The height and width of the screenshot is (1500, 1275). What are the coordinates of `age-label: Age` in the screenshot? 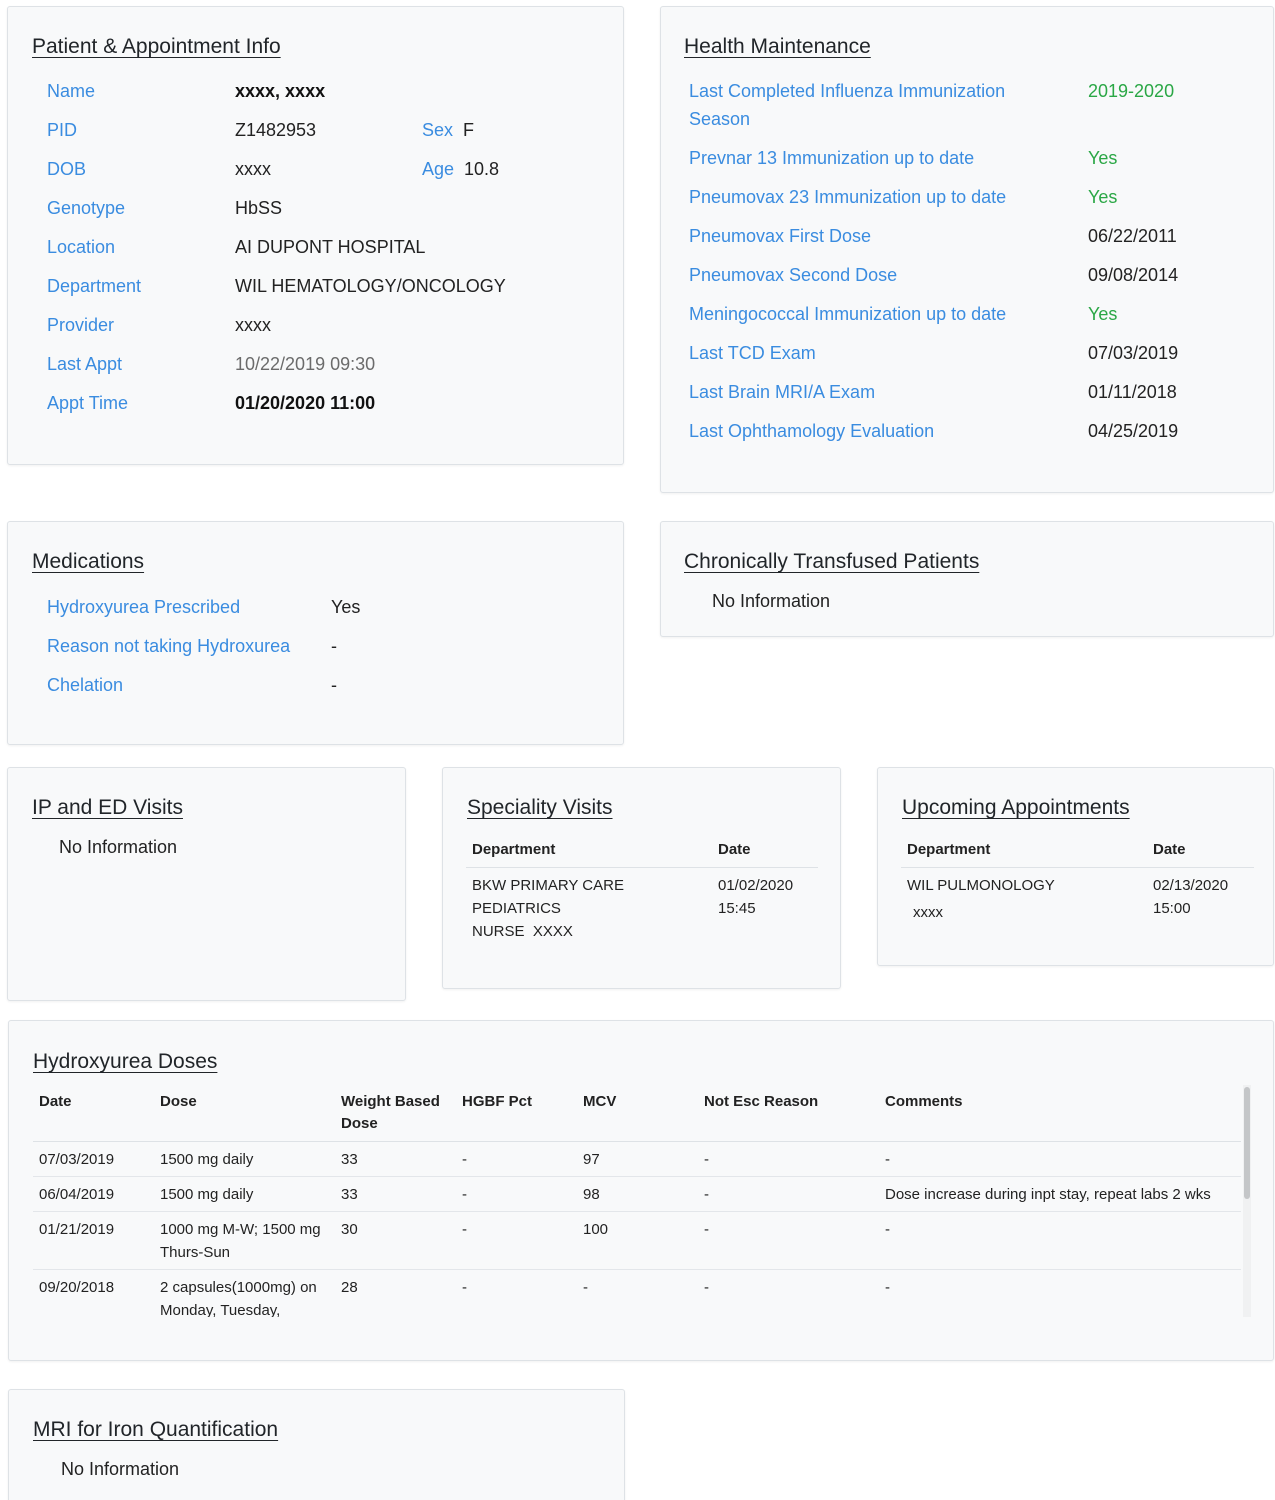 It's located at (438, 169).